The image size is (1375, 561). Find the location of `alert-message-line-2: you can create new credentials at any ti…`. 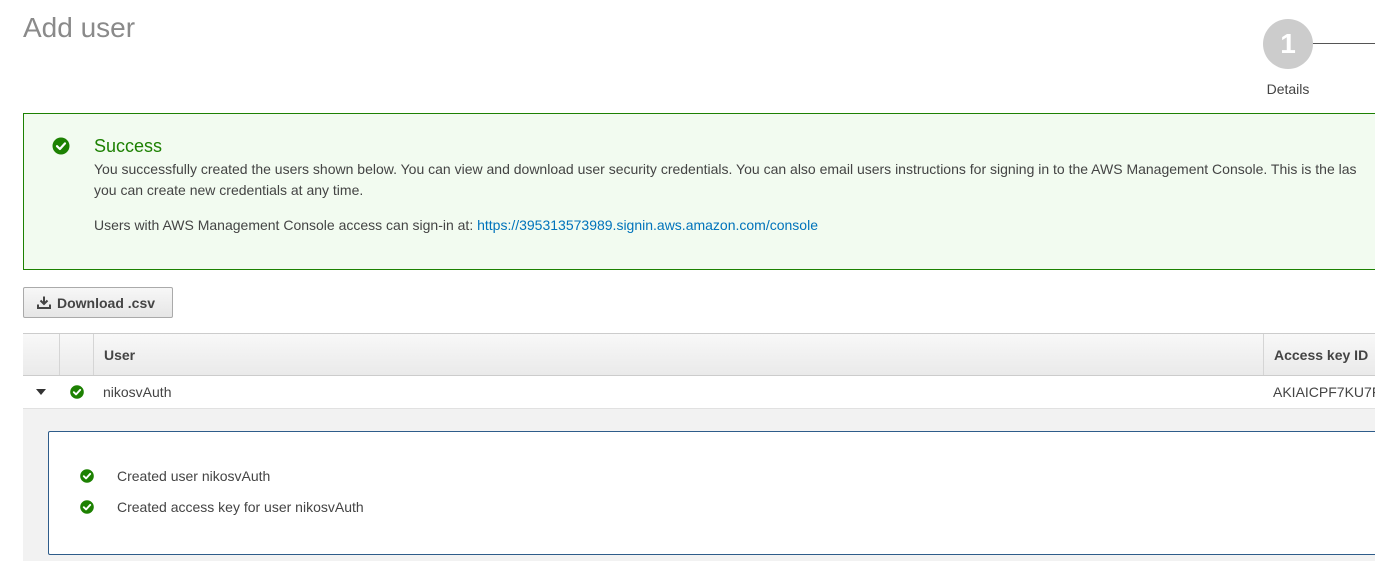

alert-message-line-2: you can create new credentials at any ti… is located at coordinates (229, 190).